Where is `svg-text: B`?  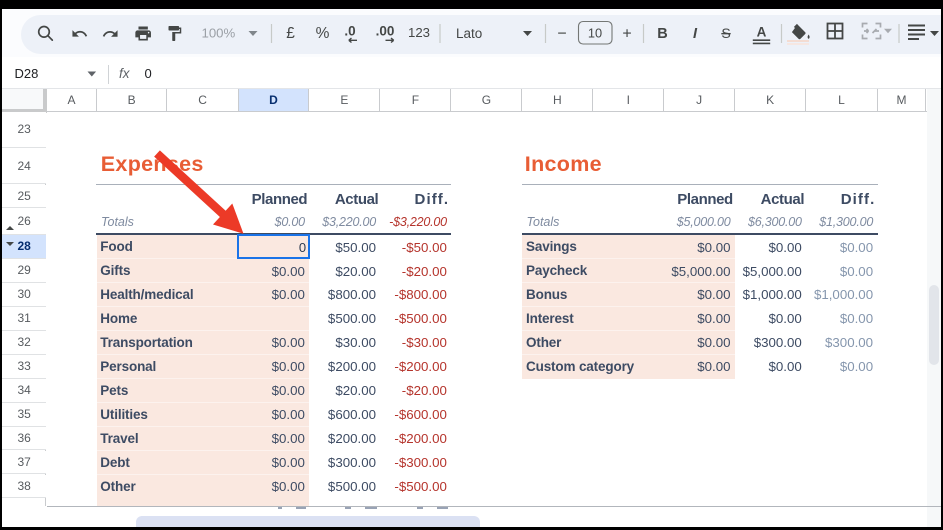
svg-text: B is located at coordinates (662, 34).